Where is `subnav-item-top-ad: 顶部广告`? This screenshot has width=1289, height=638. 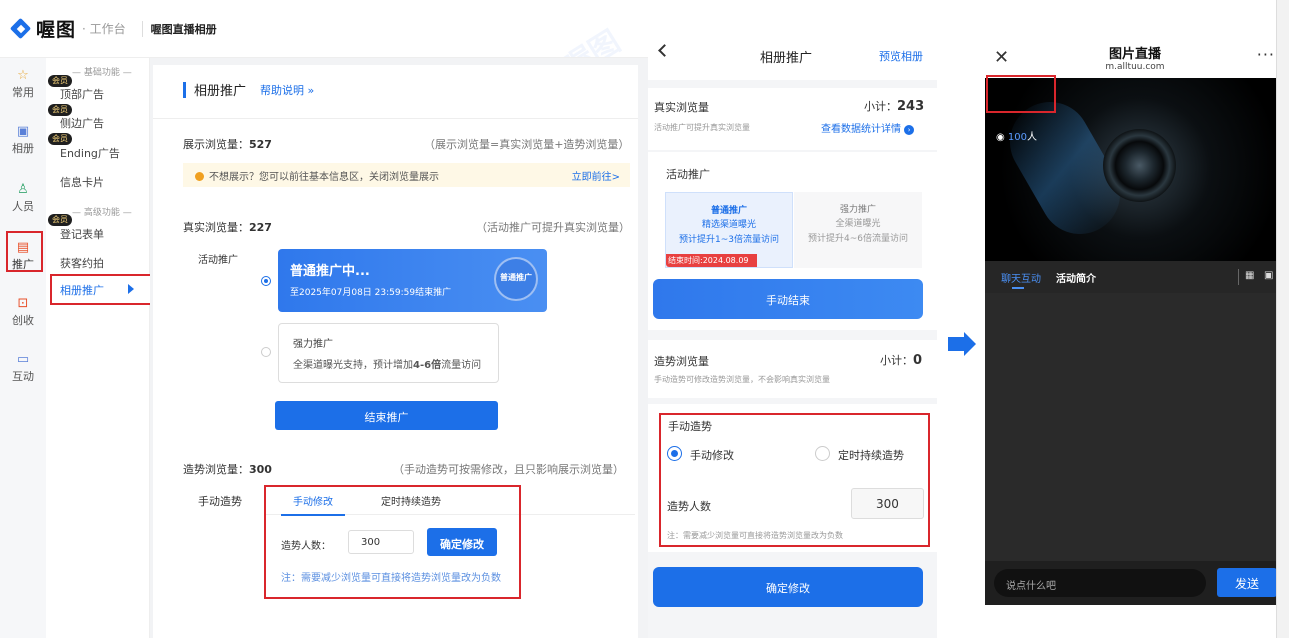 subnav-item-top-ad: 顶部广告 is located at coordinates (82, 94).